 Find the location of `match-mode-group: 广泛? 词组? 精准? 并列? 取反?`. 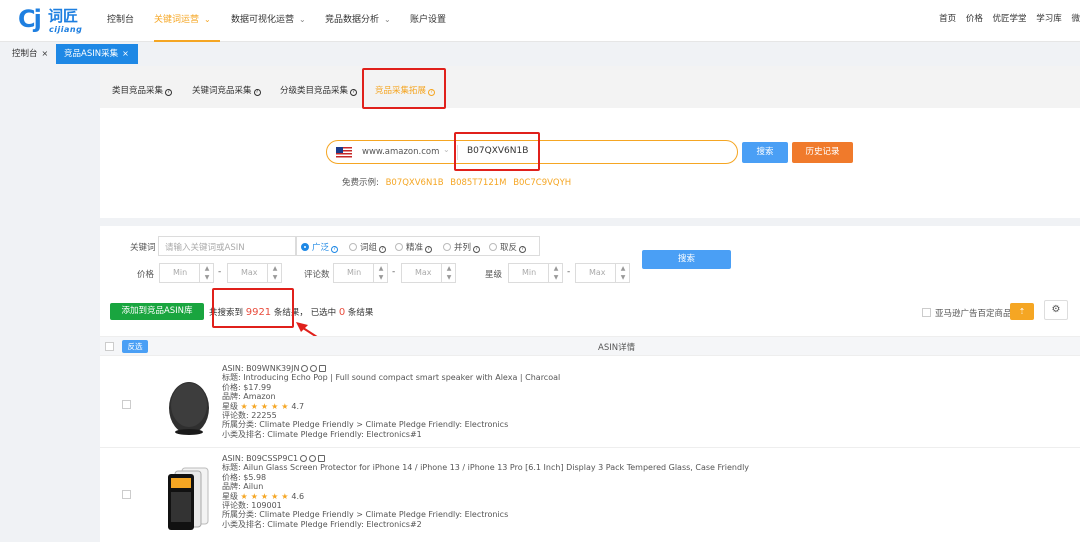

match-mode-group: 广泛? 词组? 精准? 并列? 取反? is located at coordinates (418, 246).